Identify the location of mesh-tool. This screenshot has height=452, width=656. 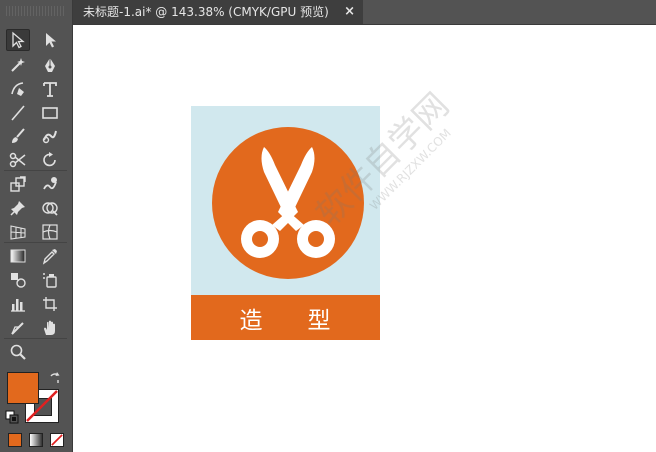
(50, 232).